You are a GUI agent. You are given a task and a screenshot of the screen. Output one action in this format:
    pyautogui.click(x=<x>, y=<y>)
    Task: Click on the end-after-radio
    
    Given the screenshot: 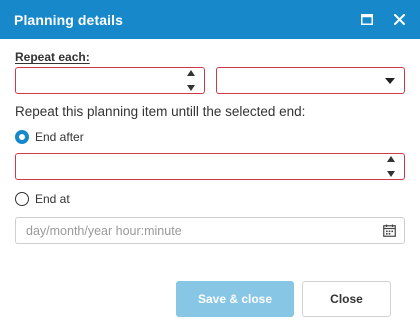 What is the action you would take?
    pyautogui.click(x=22, y=137)
    